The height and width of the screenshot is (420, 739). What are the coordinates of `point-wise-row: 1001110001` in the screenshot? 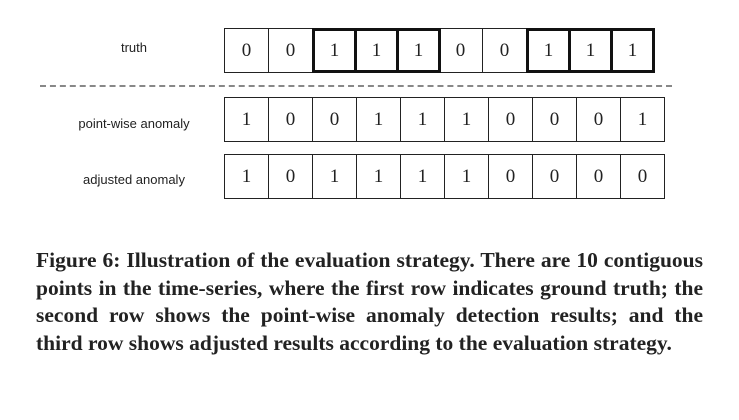 It's located at (444, 119).